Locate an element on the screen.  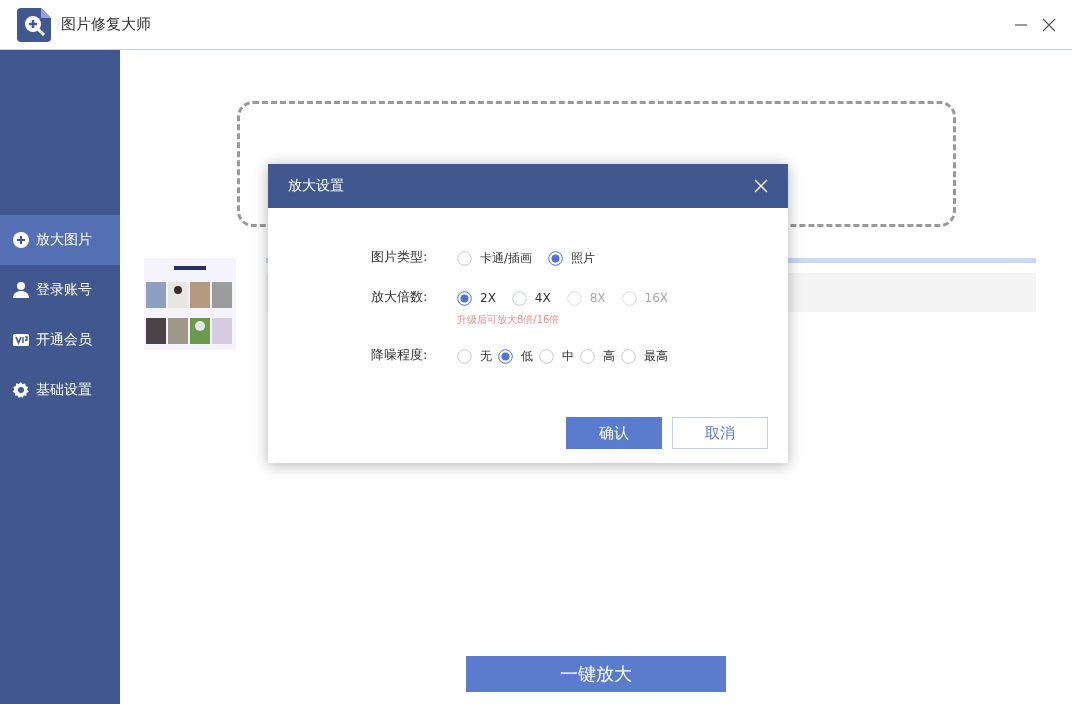
radio-option: 低 is located at coordinates (515, 356).